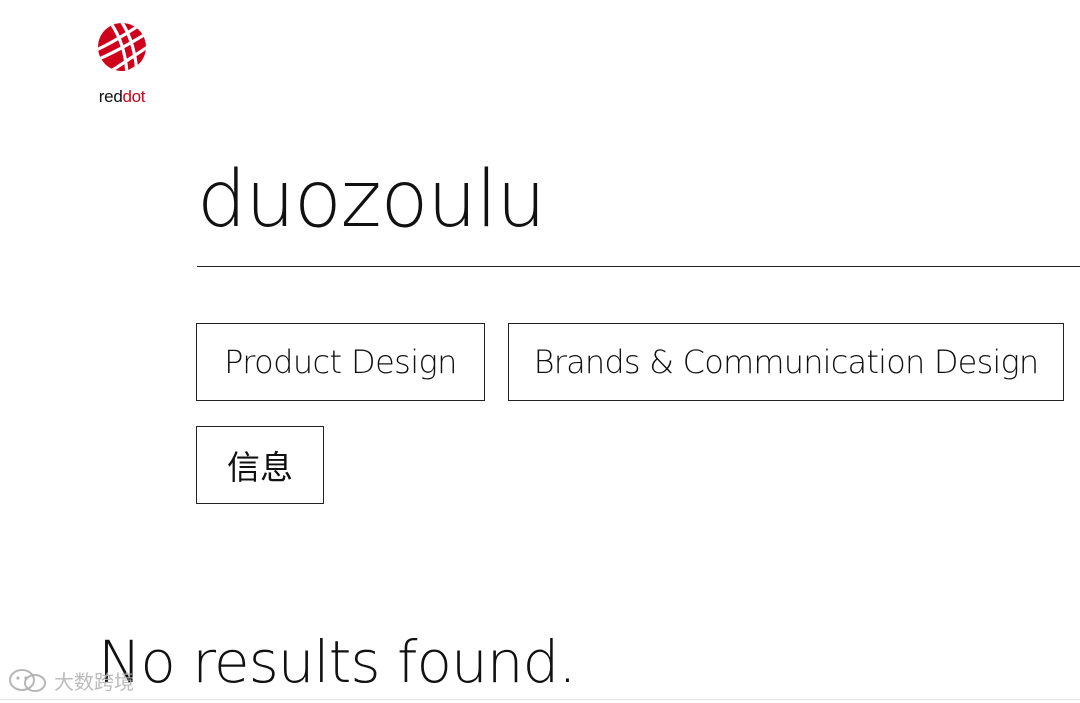 This screenshot has width=1080, height=703. Describe the element at coordinates (786, 362) in the screenshot. I see `filter-brands-communication-design-button: Brands & Communication Design` at that location.